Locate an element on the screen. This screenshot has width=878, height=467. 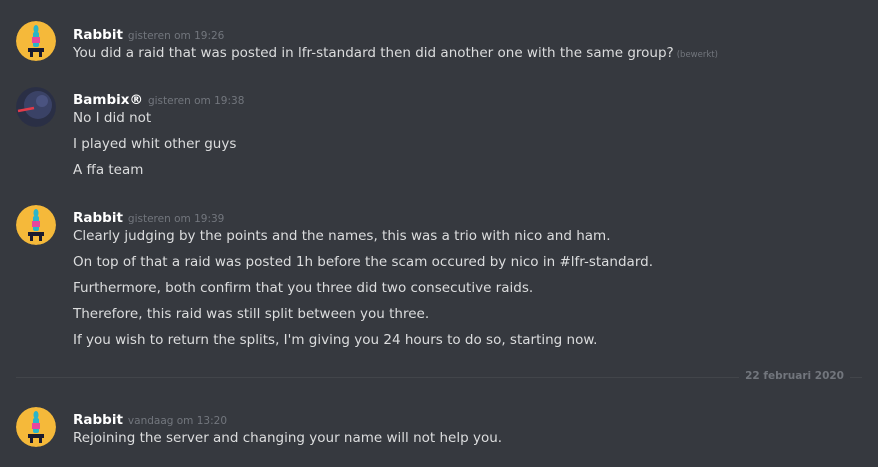
message-header: Rabbit vandaag om 13:20 is located at coordinates (150, 418).